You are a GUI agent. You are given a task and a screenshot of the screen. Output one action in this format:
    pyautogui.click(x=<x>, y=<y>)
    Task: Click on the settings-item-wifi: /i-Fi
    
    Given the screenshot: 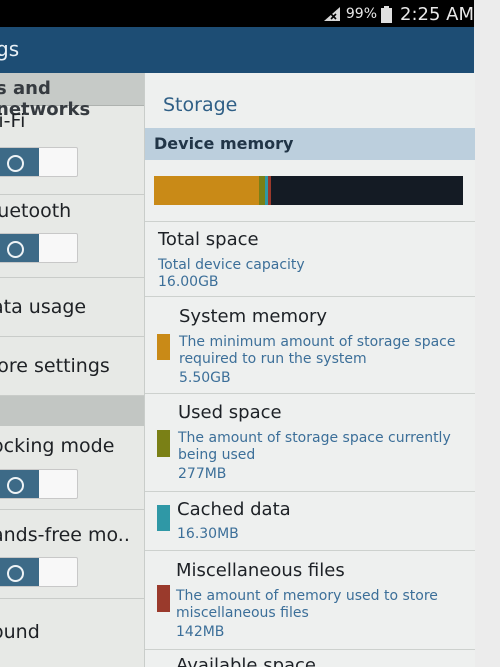 What is the action you would take?
    pyautogui.click(x=72, y=150)
    